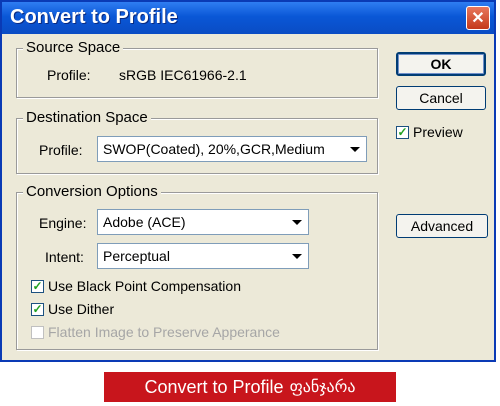  I want to click on flatten-image-label: Flatten Image to Preserve Apperance, so click(164, 332).